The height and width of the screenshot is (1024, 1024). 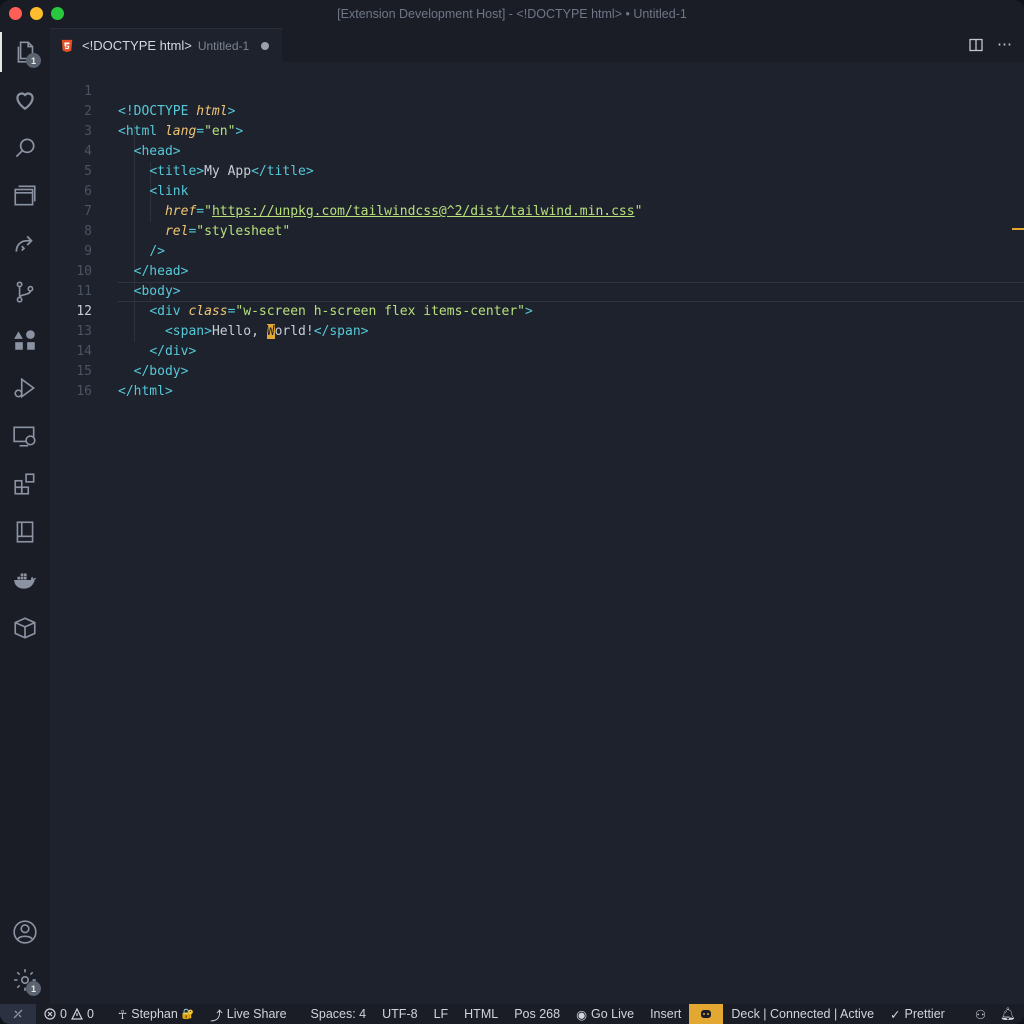 What do you see at coordinates (1008, 1014) in the screenshot?
I see `notifications-bell-icon: 🔔︎` at bounding box center [1008, 1014].